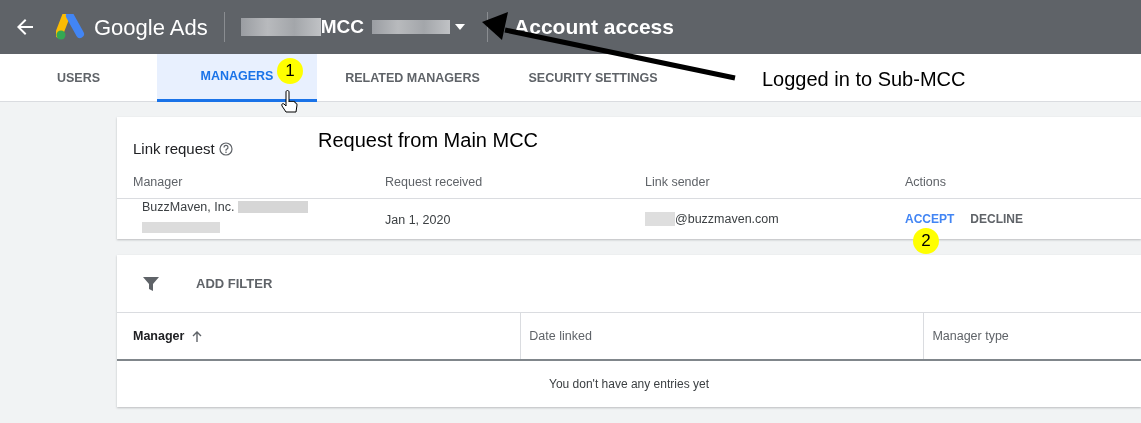  Describe the element at coordinates (188, 207) in the screenshot. I see `manager-name: BuzzMaven, Inc.` at that location.